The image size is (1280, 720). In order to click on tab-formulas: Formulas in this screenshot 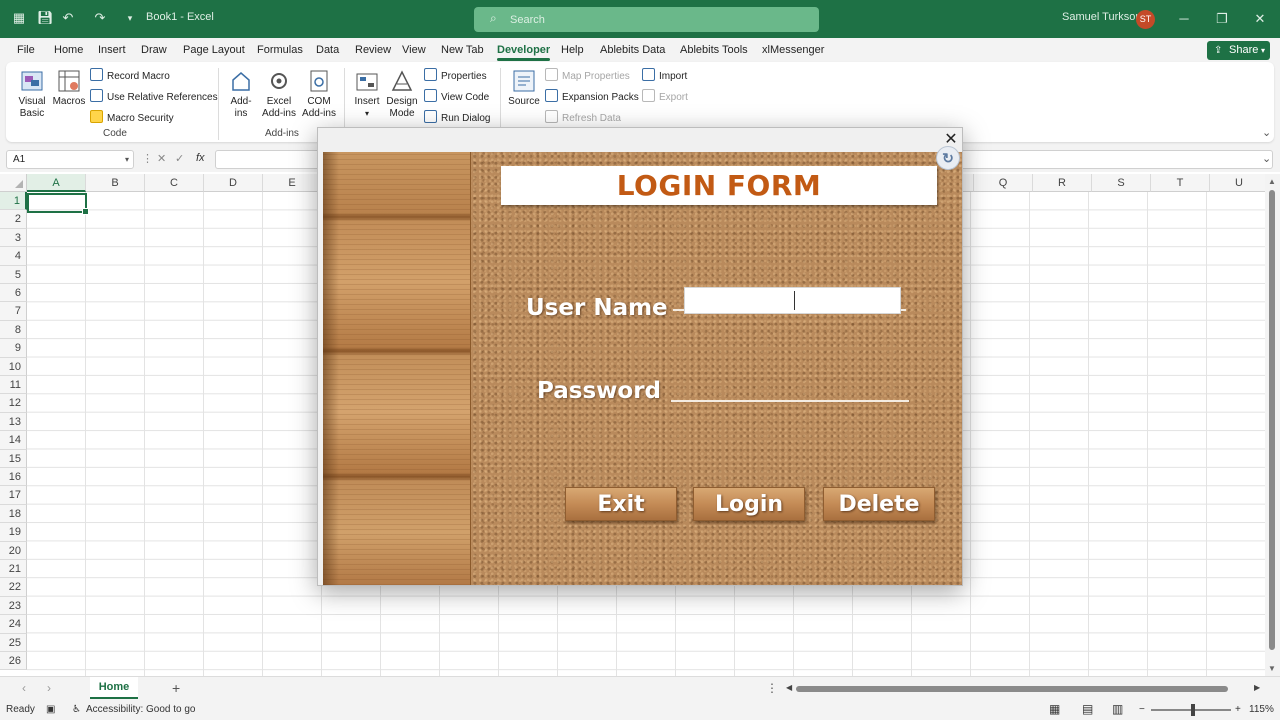, I will do `click(280, 50)`.